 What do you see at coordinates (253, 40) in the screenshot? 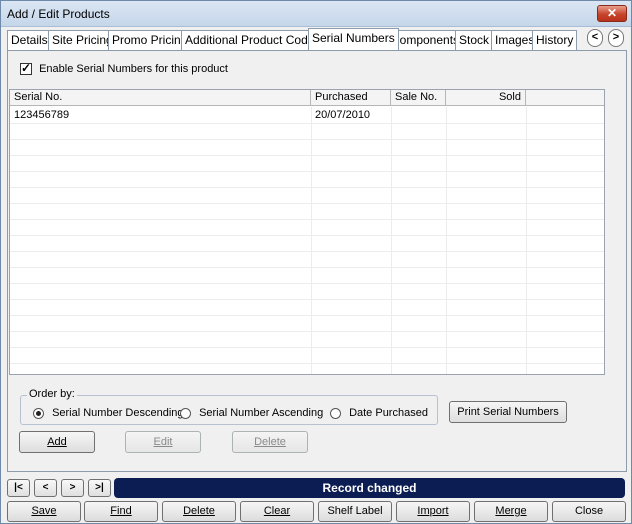
I see `tab-additional-product-codes: Additional Product Codes` at bounding box center [253, 40].